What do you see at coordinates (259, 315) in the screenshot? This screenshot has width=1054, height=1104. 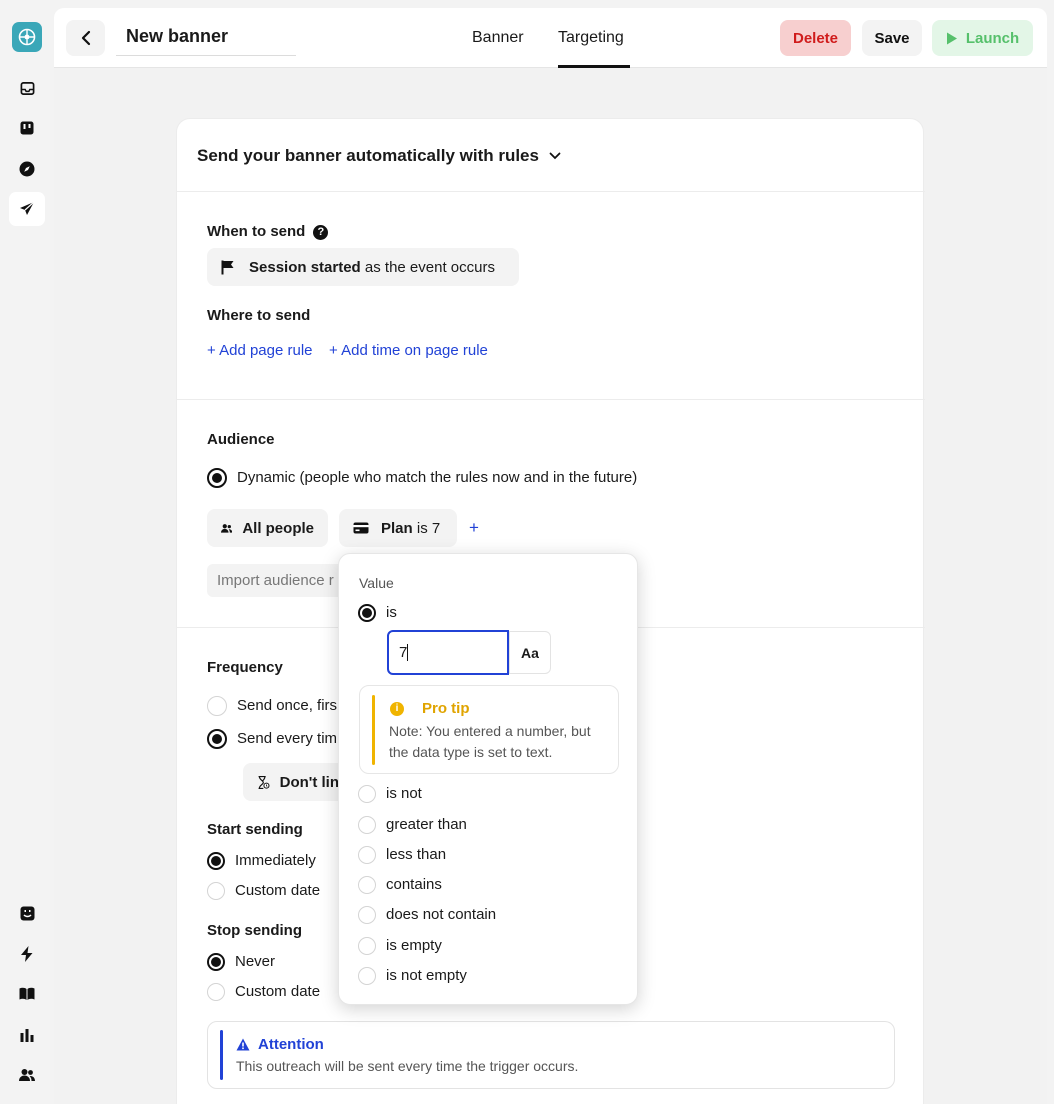 I see `where-to-send-label: Where to send` at bounding box center [259, 315].